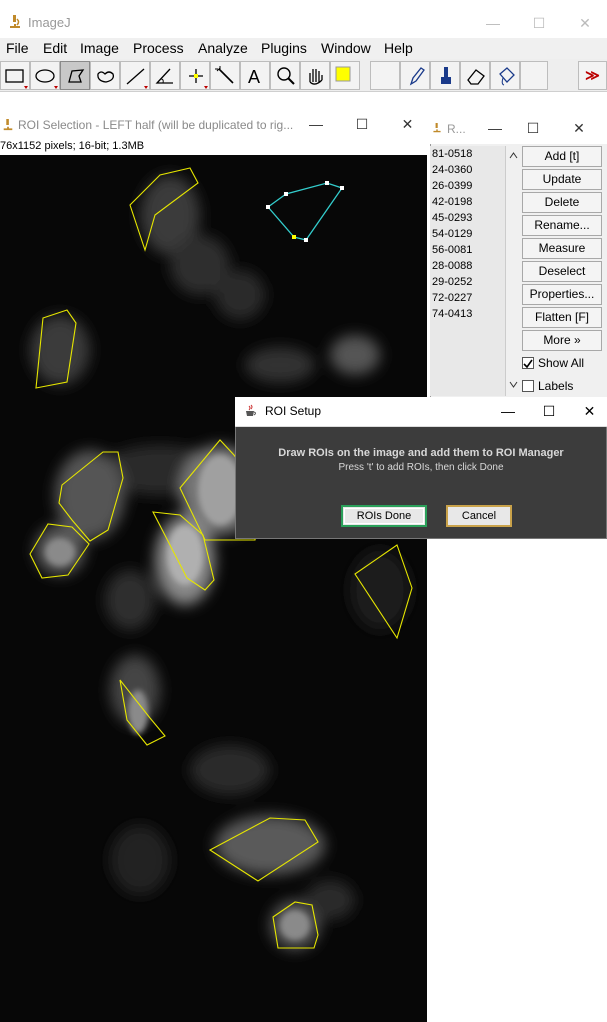  What do you see at coordinates (17, 48) in the screenshot?
I see `menu-file: File` at bounding box center [17, 48].